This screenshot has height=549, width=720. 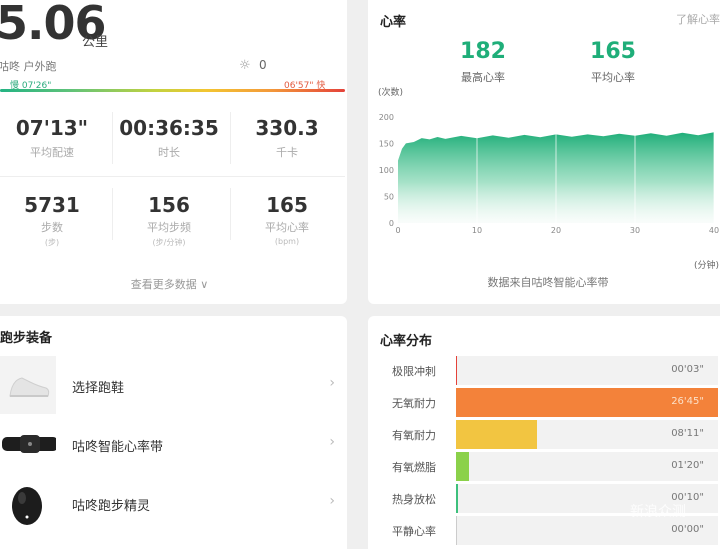 What do you see at coordinates (26, 338) in the screenshot?
I see `gear-title: 跑步装备` at bounding box center [26, 338].